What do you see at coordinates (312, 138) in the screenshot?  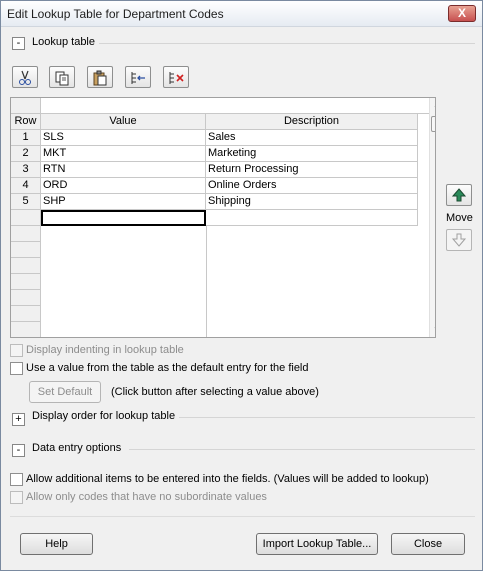 I see `description-cell: Sales` at bounding box center [312, 138].